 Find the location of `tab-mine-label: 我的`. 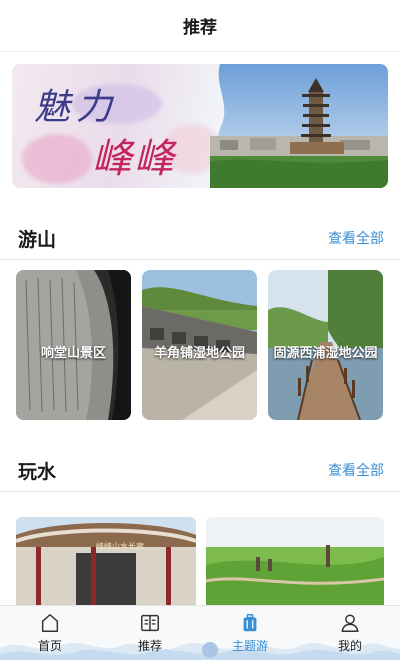

tab-mine-label: 我的 is located at coordinates (349, 646).